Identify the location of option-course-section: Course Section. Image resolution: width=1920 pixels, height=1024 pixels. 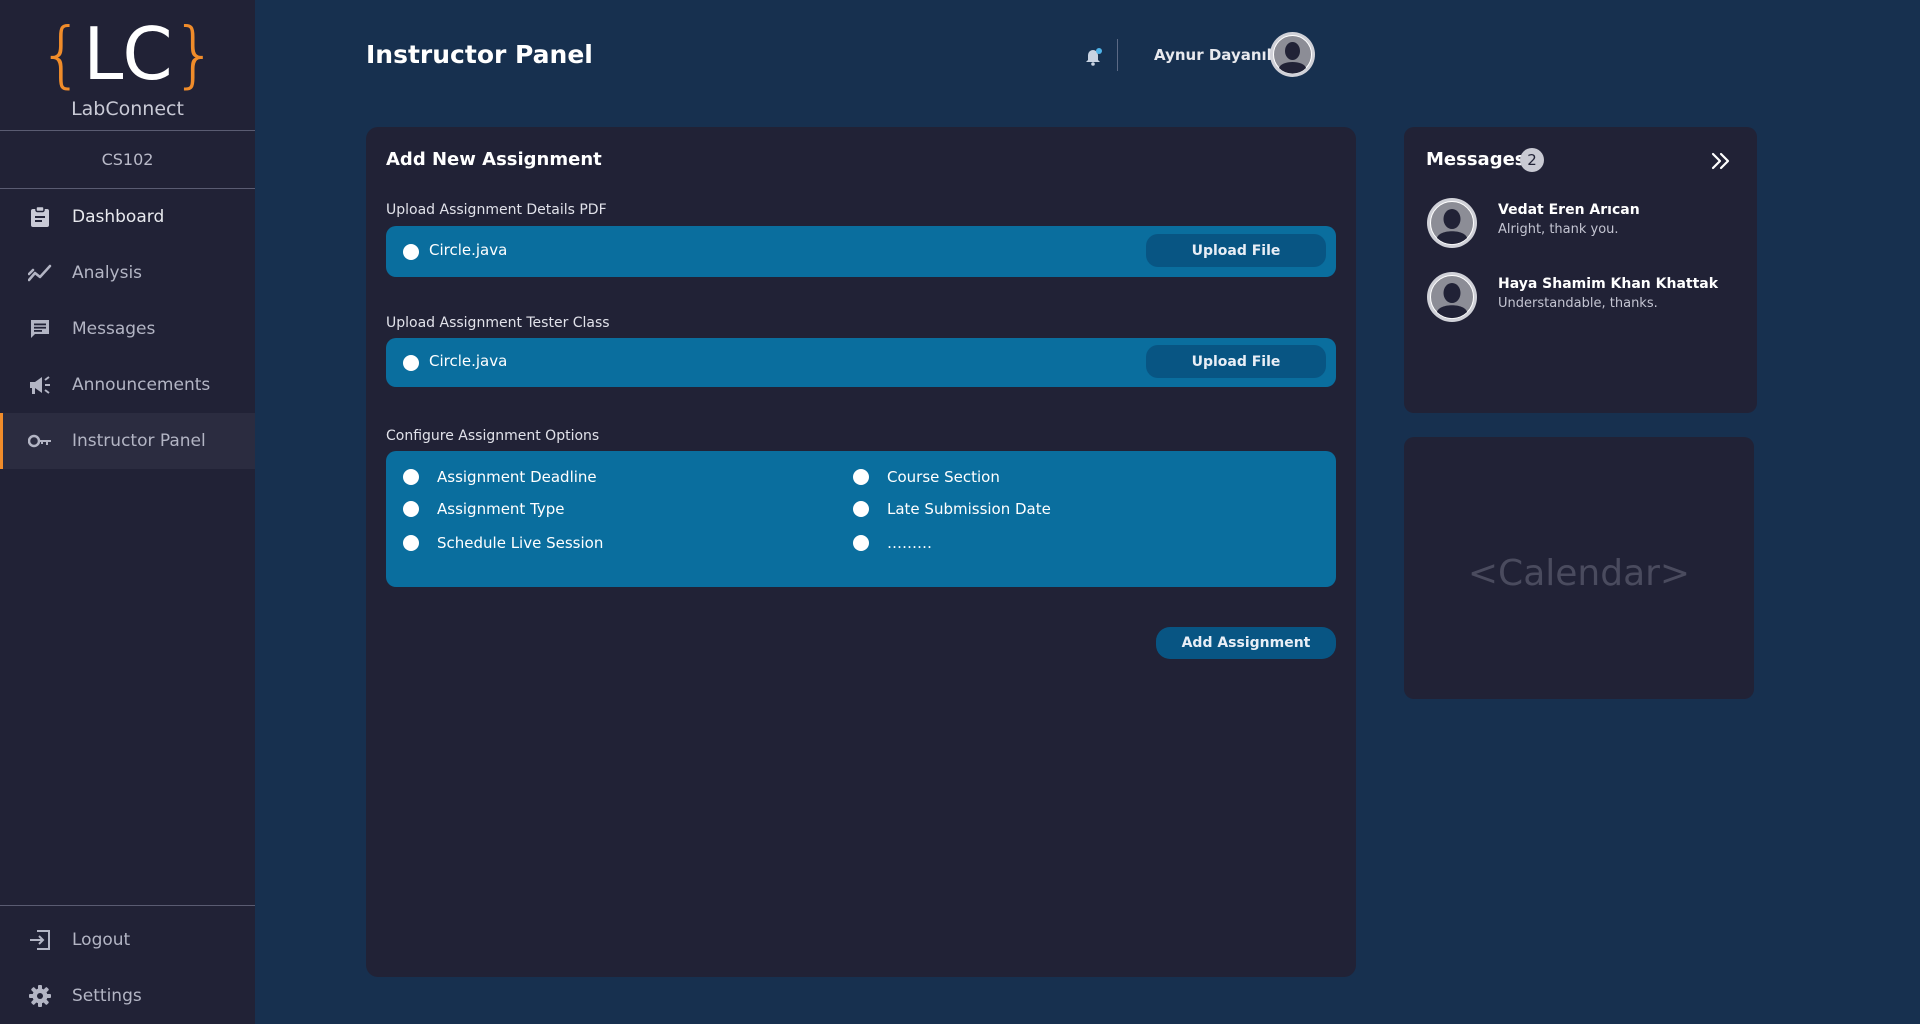
(926, 477).